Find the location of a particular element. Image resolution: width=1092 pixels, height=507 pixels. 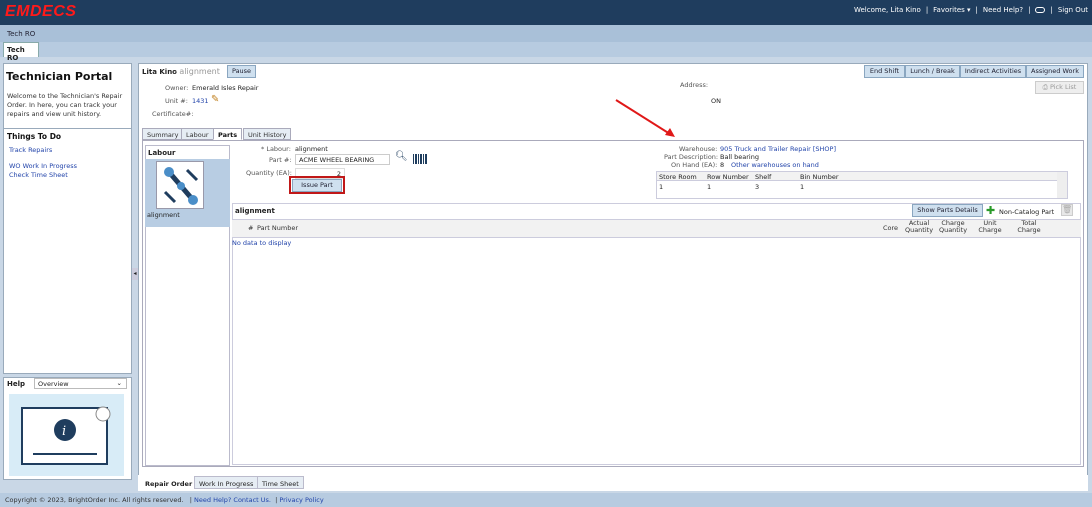

certificate-label: Certificate#: is located at coordinates (173, 114).